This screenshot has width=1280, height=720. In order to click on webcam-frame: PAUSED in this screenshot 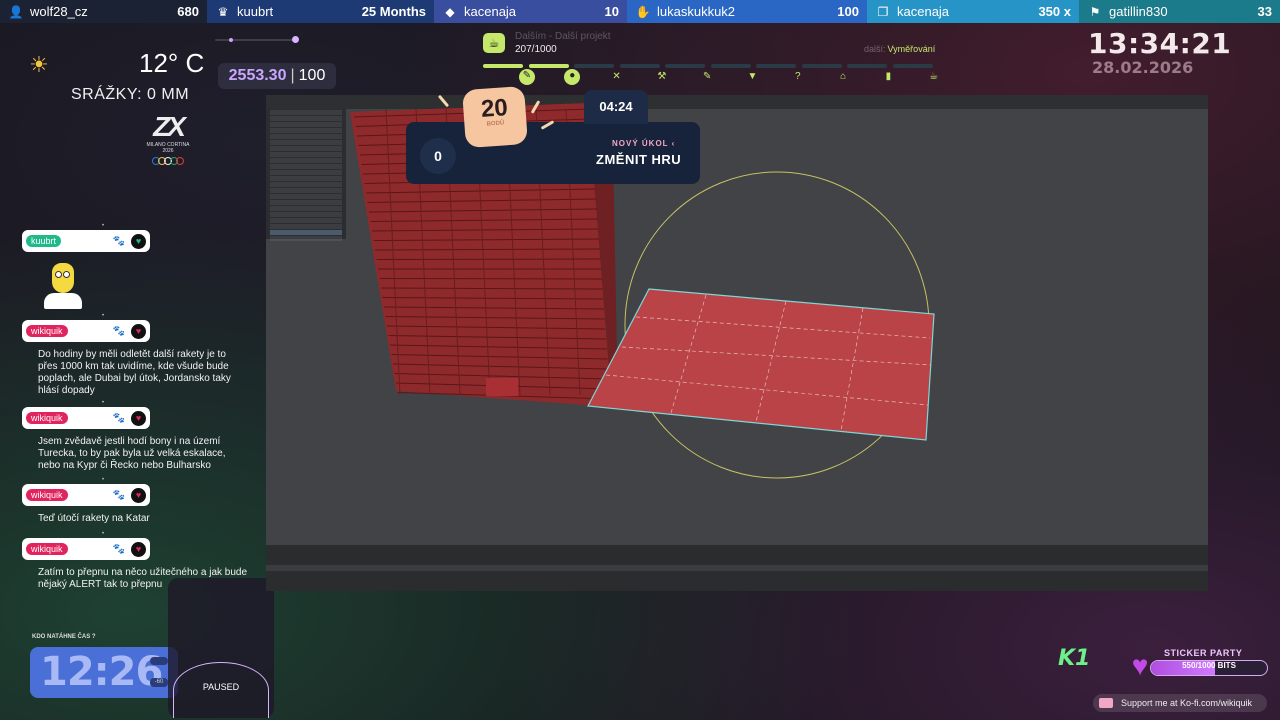, I will do `click(221, 648)`.